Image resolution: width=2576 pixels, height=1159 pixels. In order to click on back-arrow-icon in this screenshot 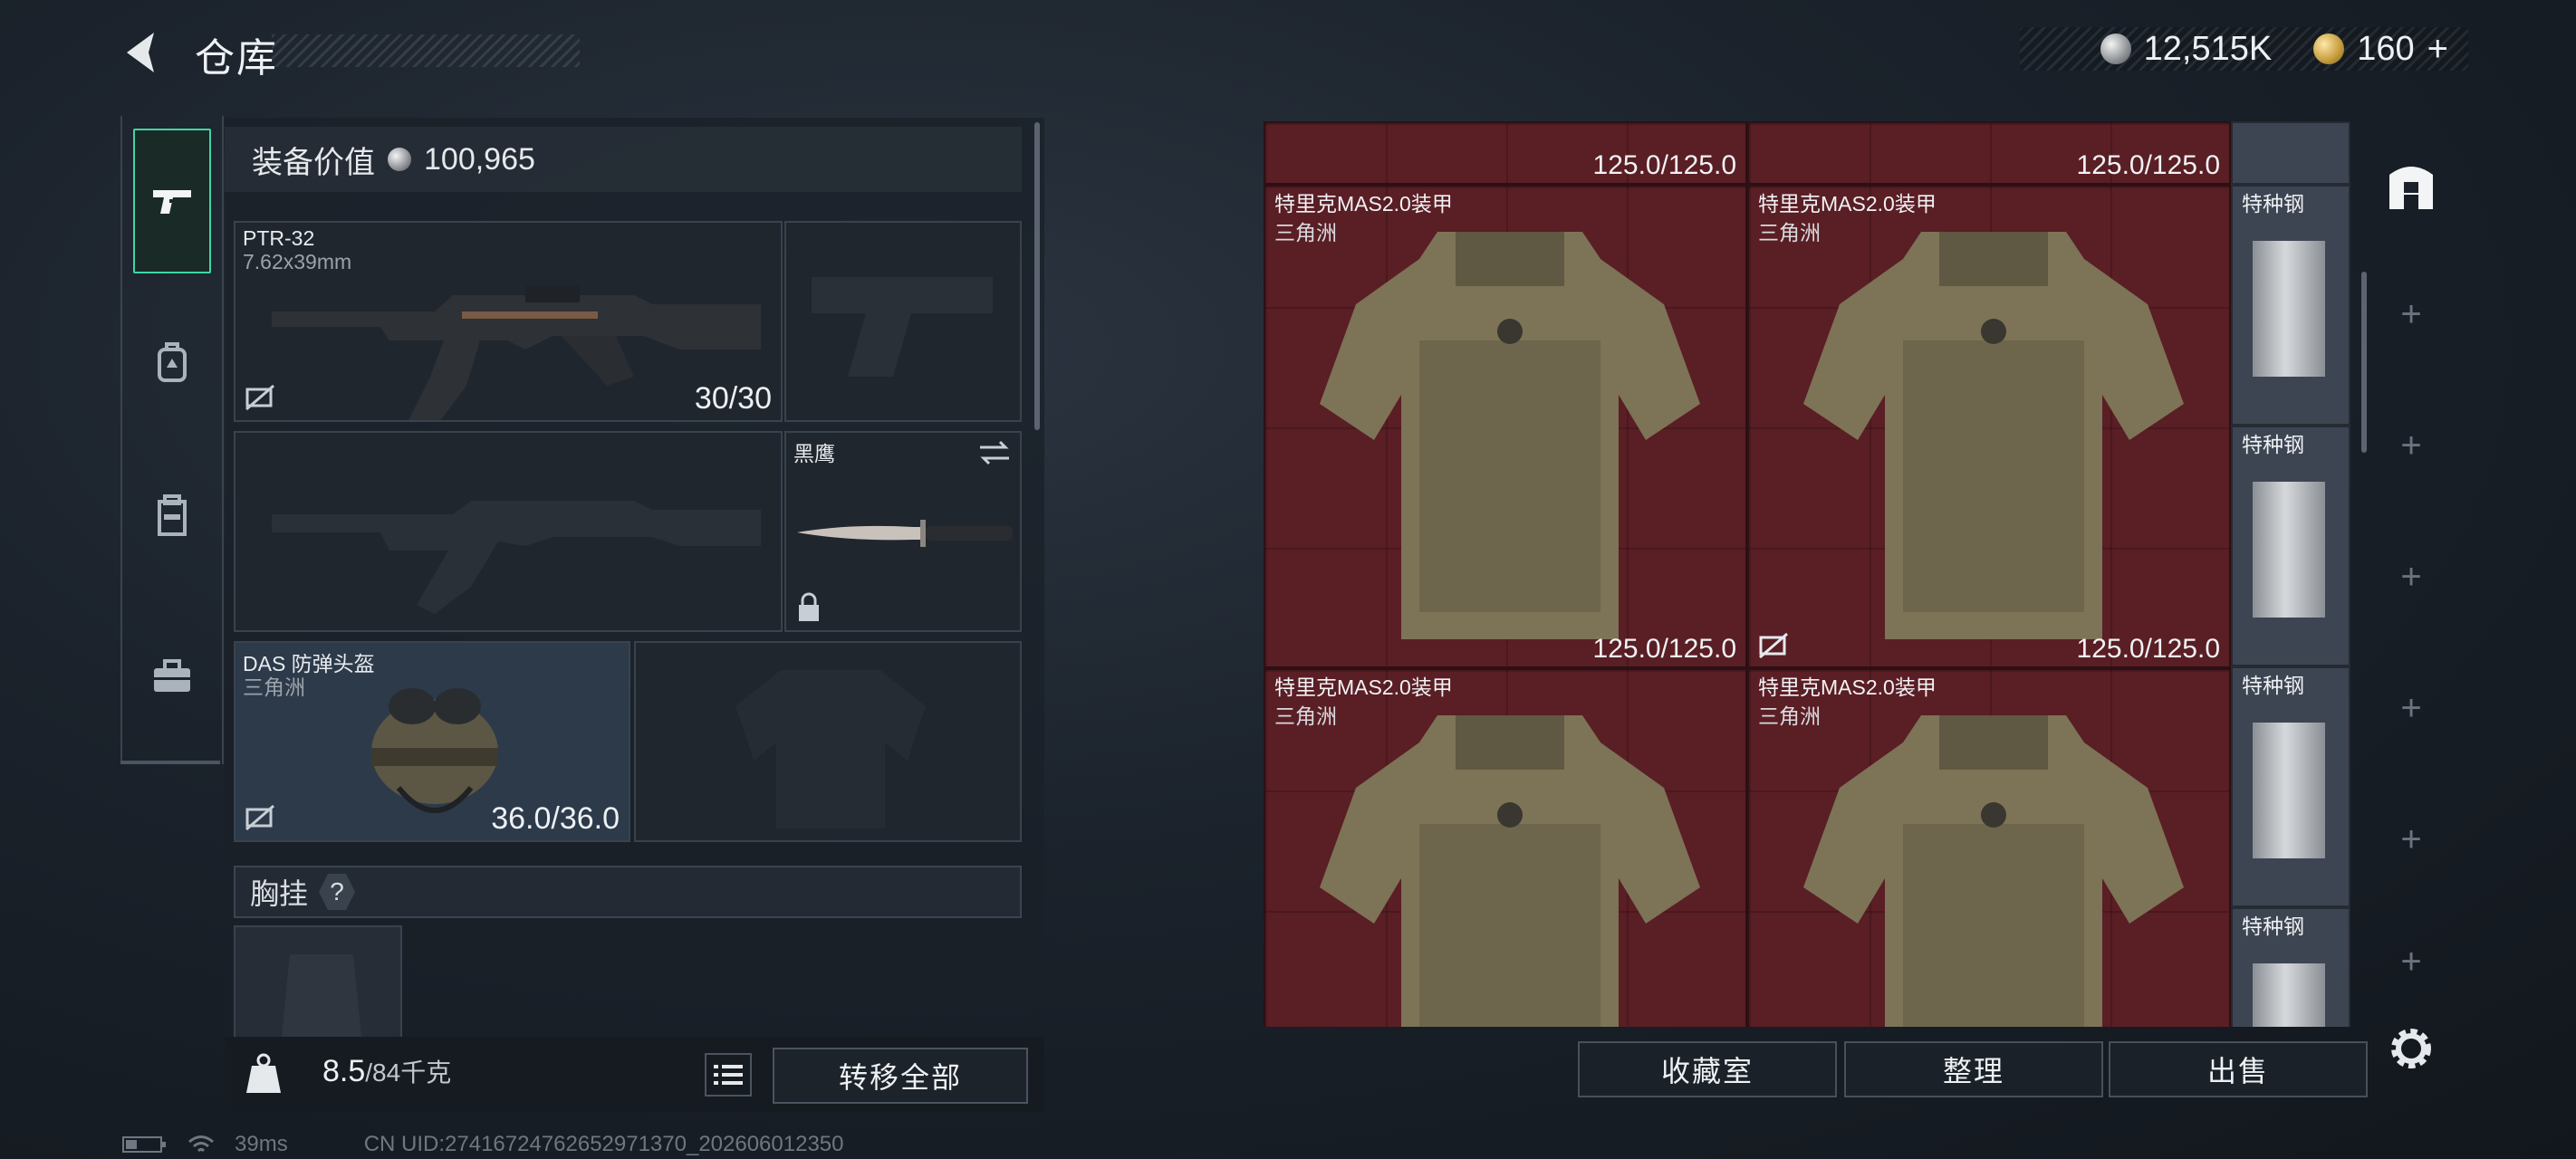, I will do `click(140, 52)`.